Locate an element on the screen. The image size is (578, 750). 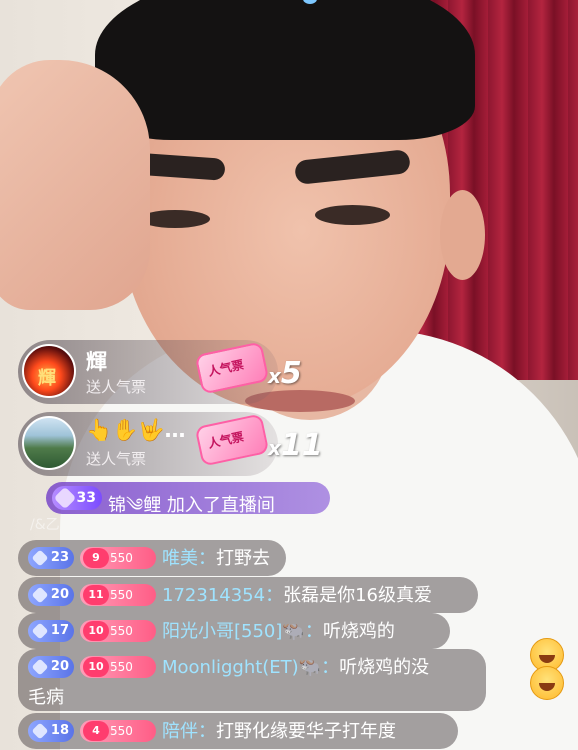
left-eye is located at coordinates (175, 219).